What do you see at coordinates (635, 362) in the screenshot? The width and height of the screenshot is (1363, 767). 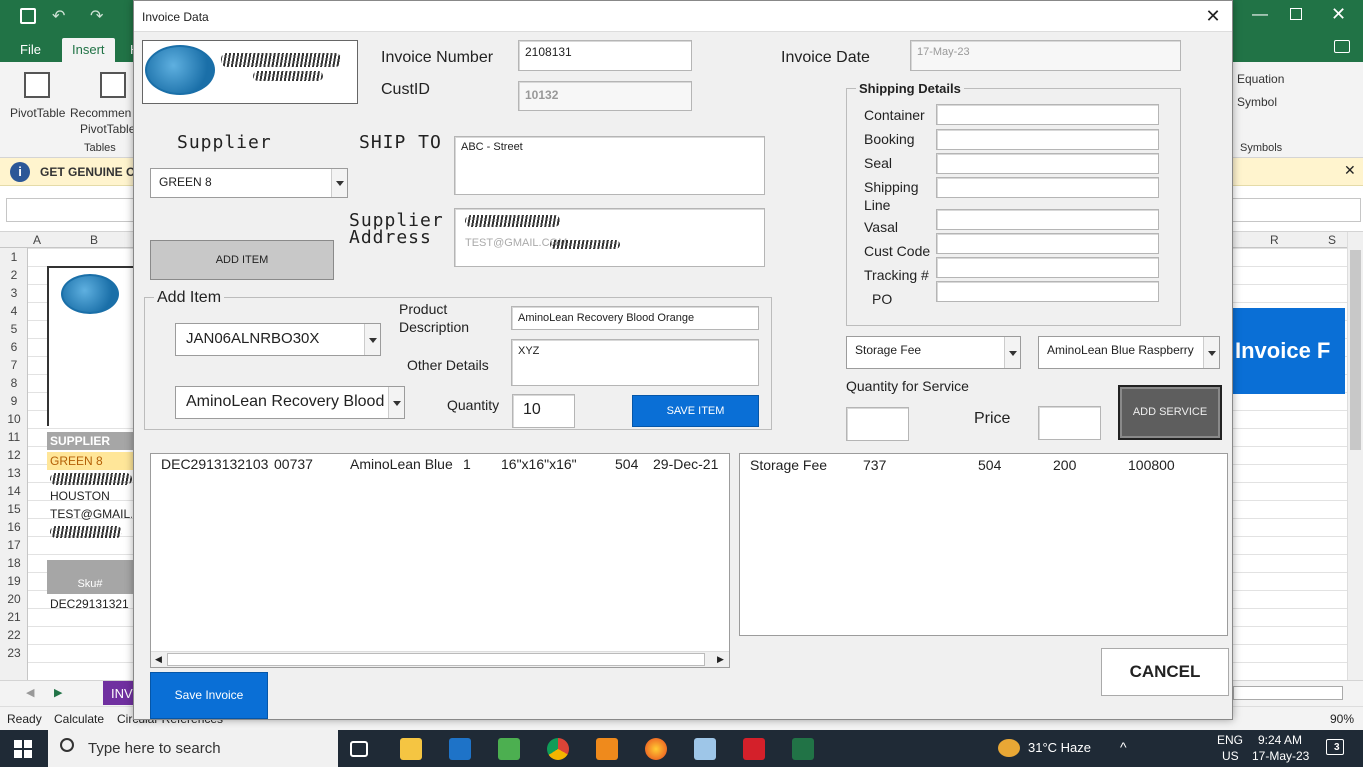 I see `other-details-field: XYZ` at bounding box center [635, 362].